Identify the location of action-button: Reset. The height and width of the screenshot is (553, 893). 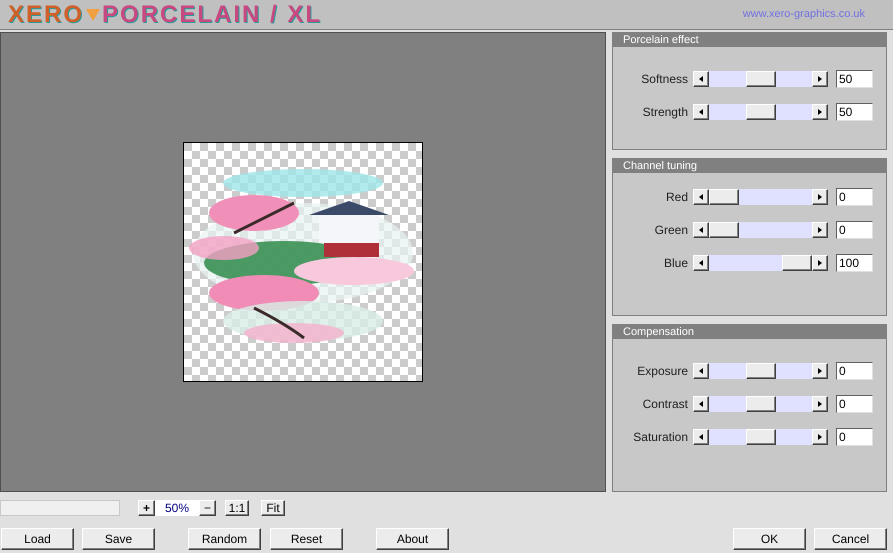
(306, 539).